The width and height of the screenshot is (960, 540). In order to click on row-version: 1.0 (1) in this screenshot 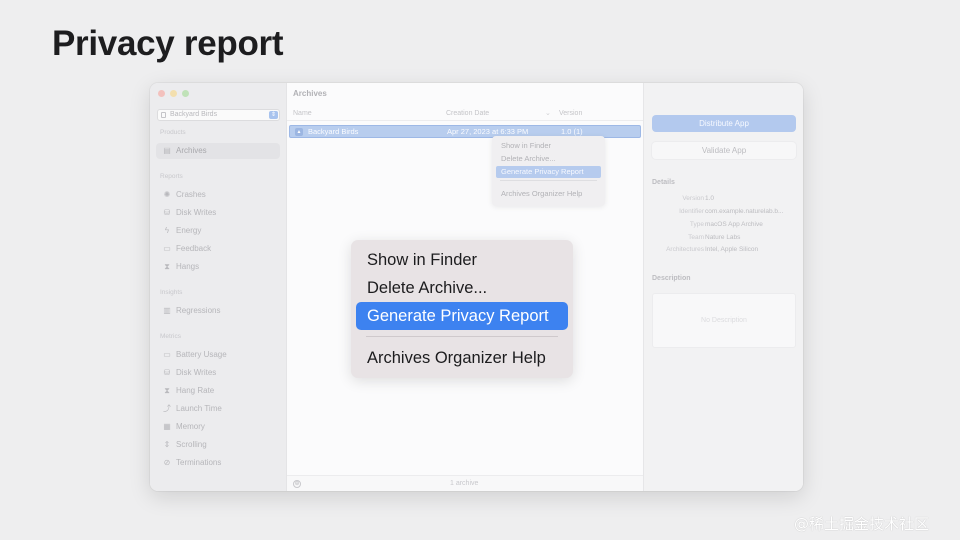, I will do `click(572, 131)`.